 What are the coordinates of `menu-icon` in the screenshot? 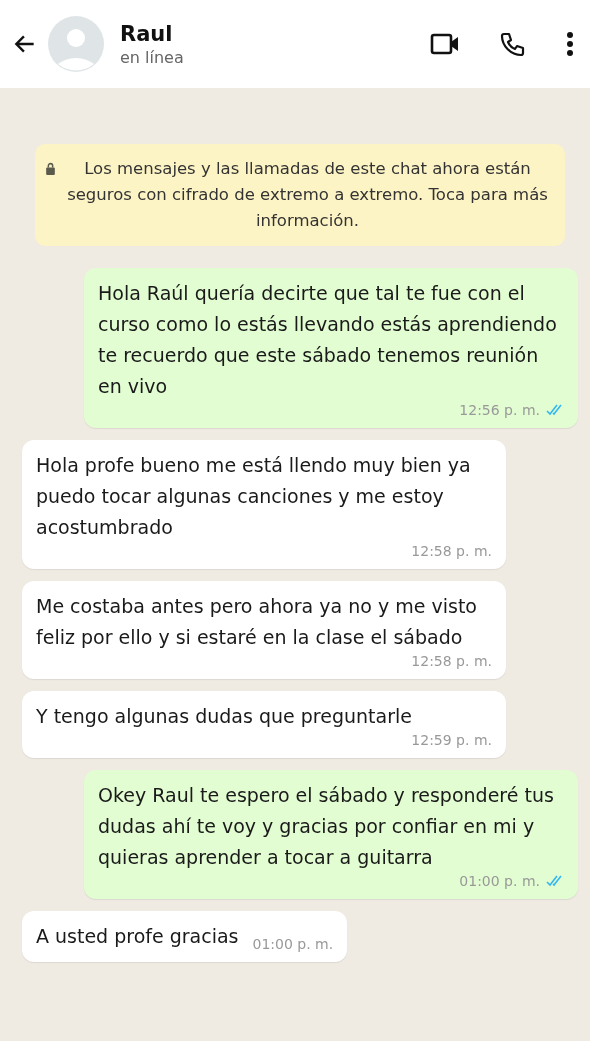 It's located at (570, 44).